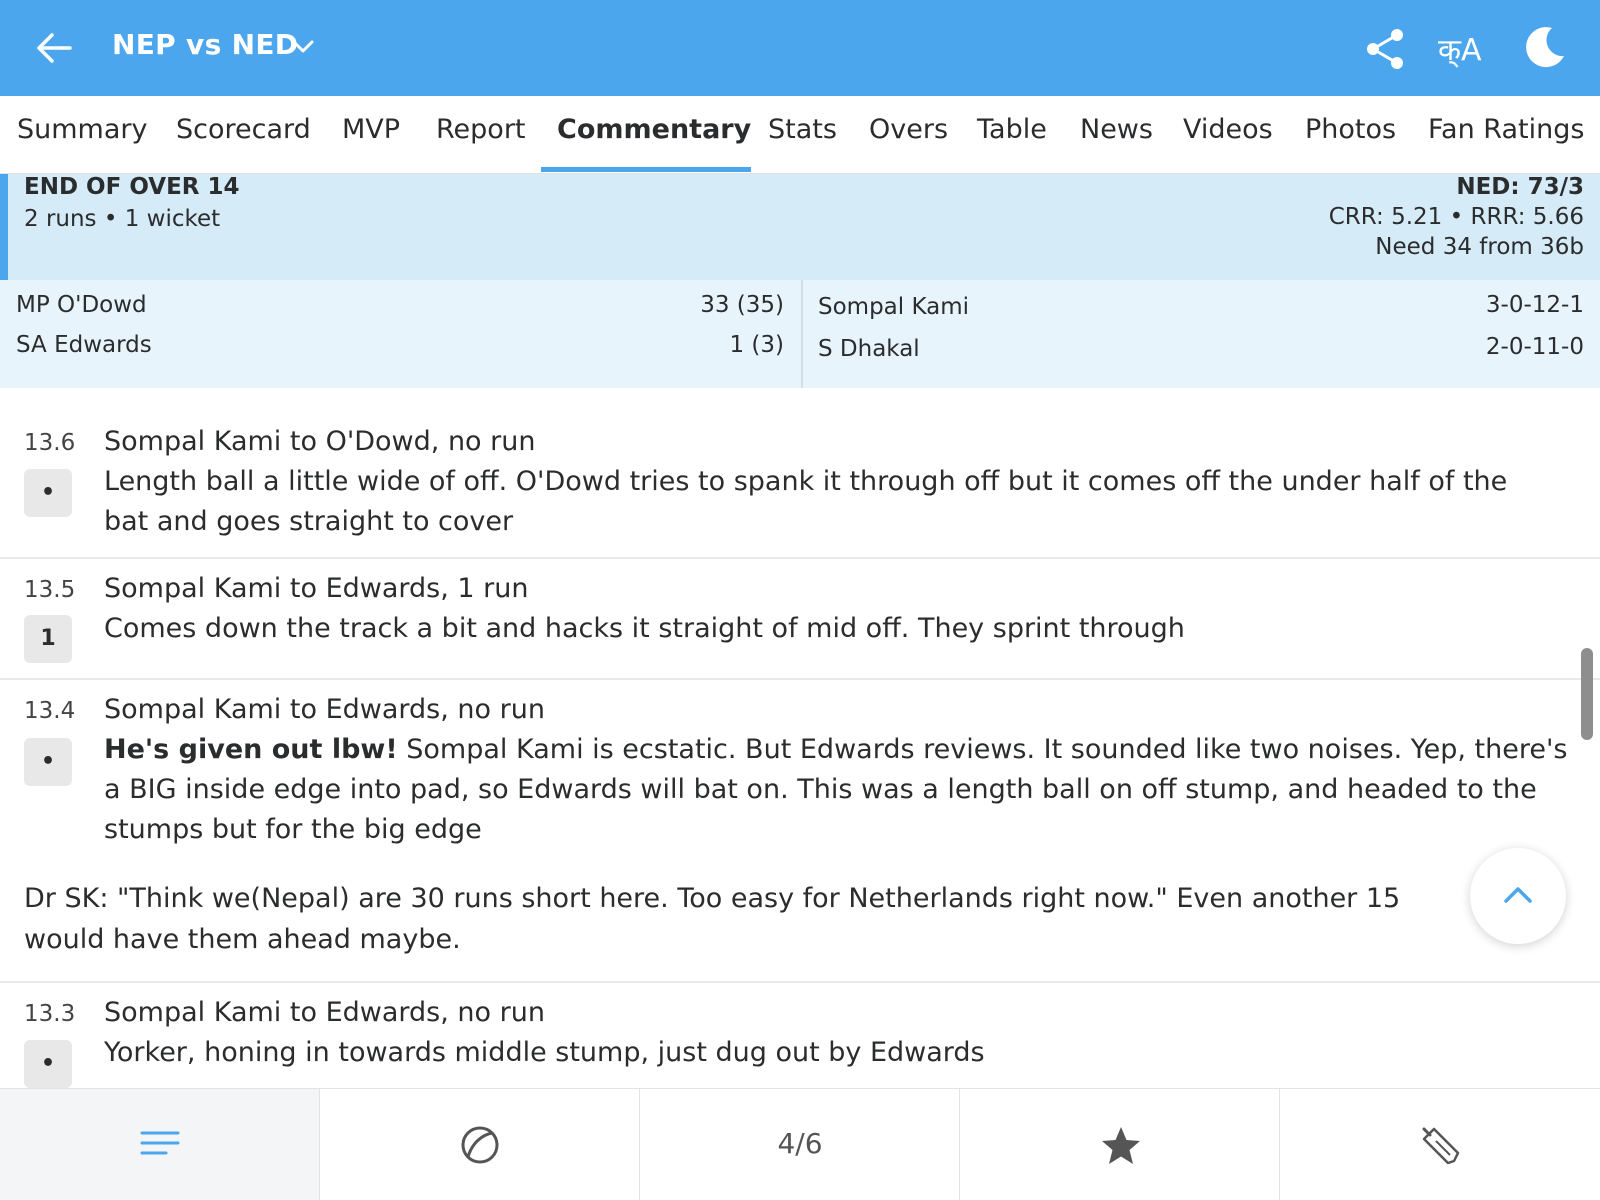 This screenshot has height=1200, width=1600. I want to click on run-rates: CRR: 5.21 • RRR: 5.66, so click(1456, 217).